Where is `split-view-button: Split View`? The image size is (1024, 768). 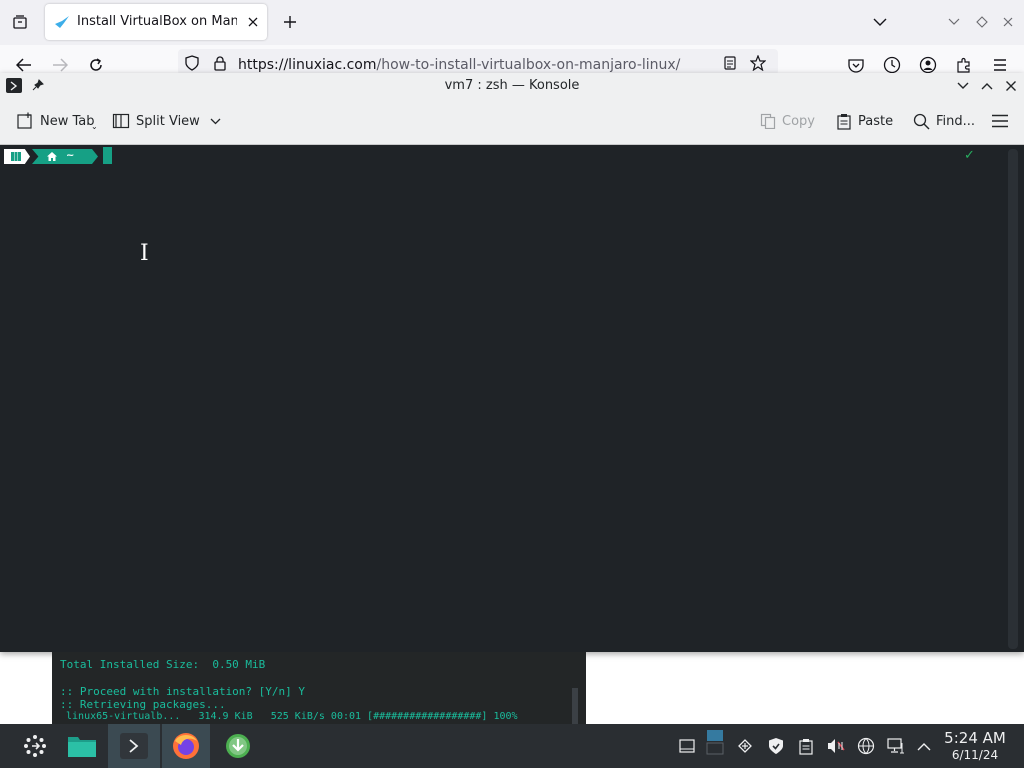
split-view-button: Split View is located at coordinates (166, 121).